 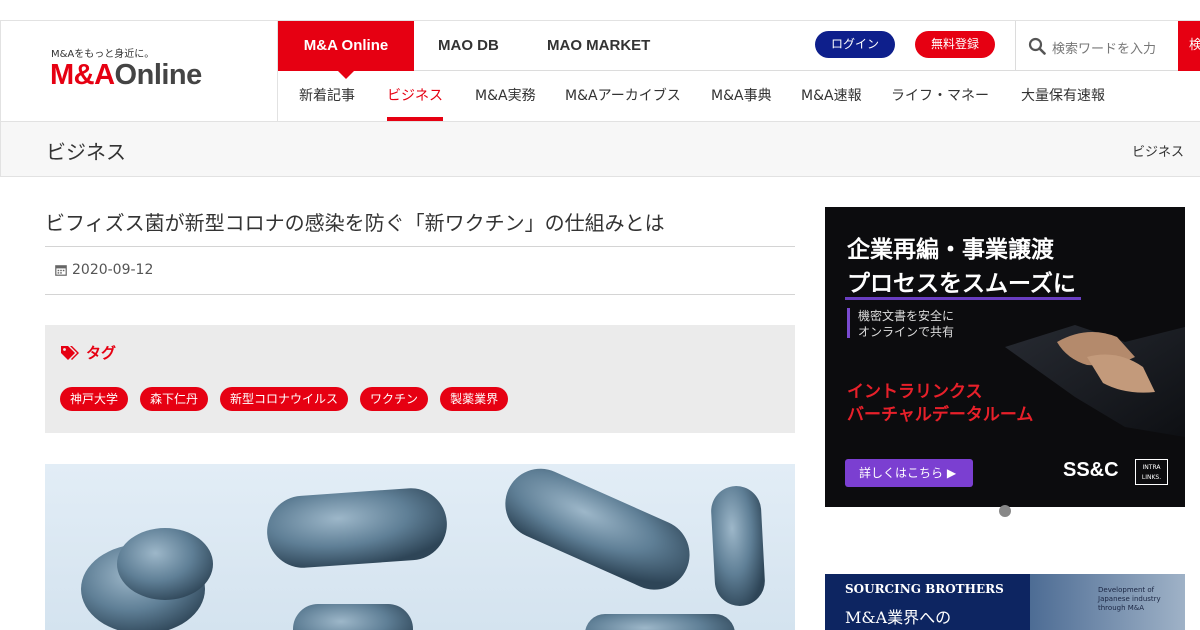 I want to click on article-date: 2020-09-12, so click(x=104, y=270).